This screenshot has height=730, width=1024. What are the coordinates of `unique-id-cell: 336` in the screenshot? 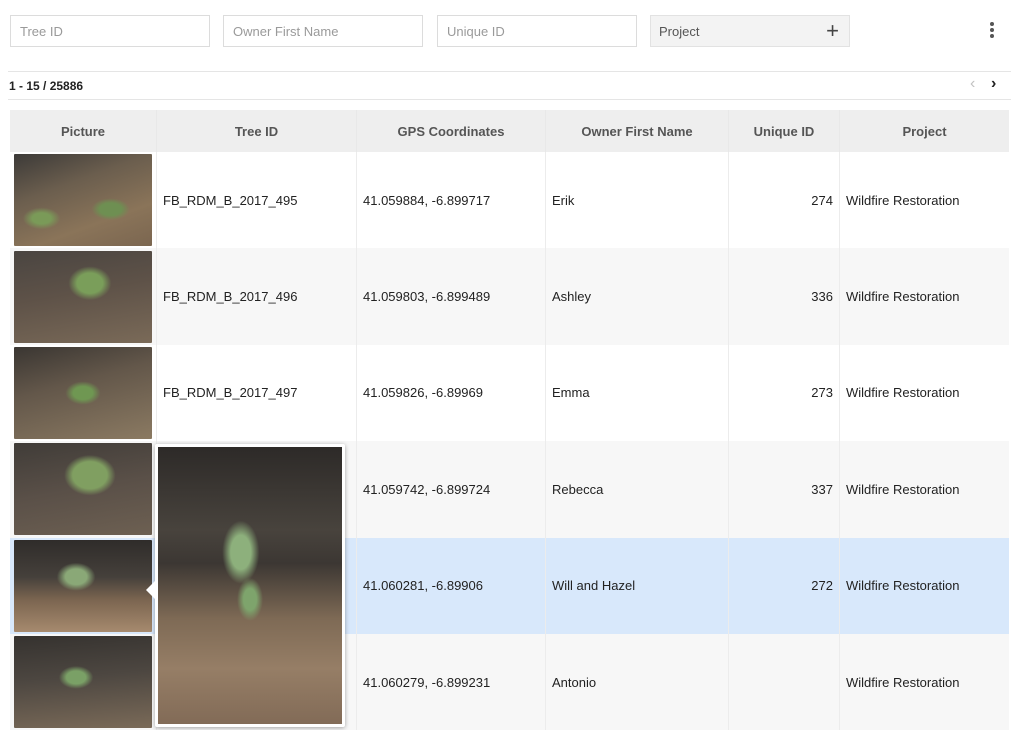 It's located at (784, 296).